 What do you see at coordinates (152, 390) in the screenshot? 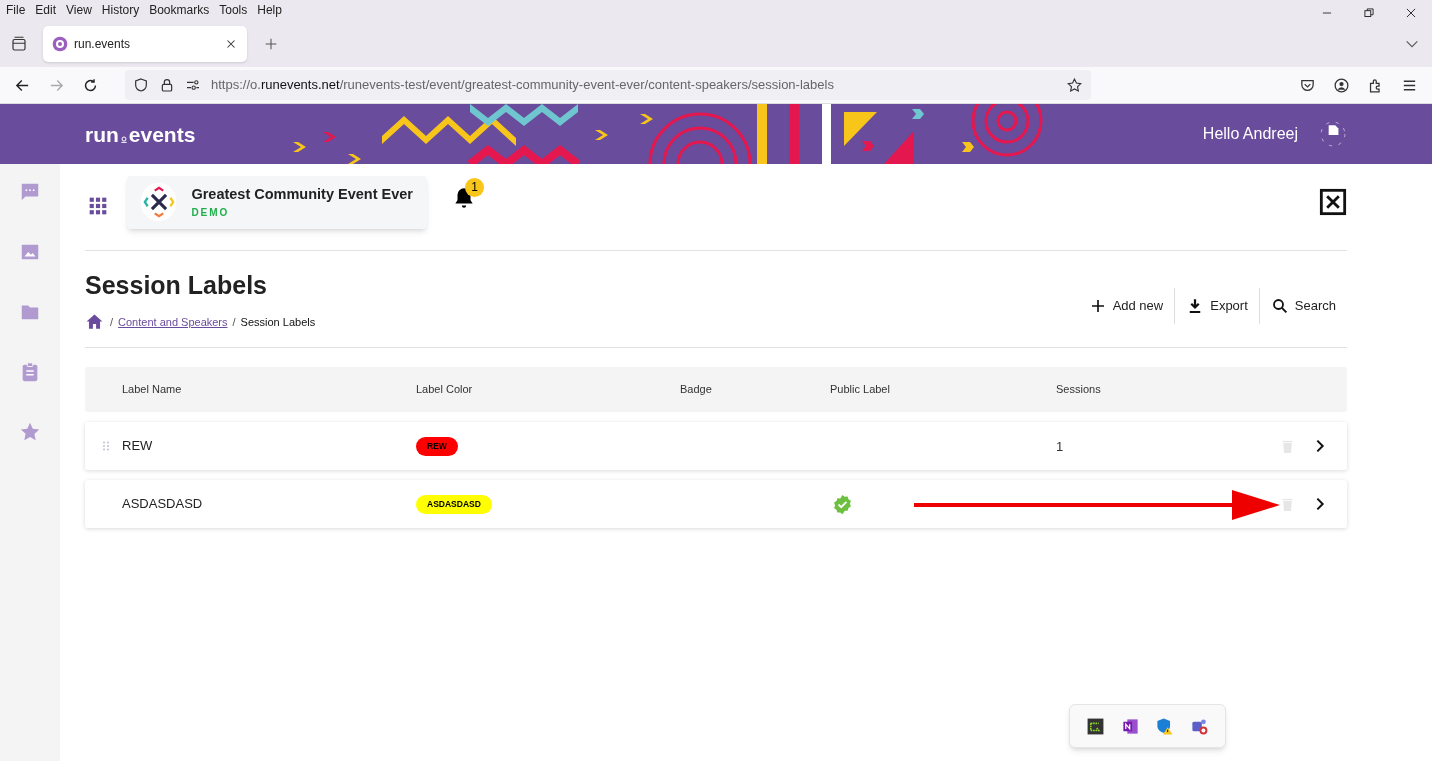
I see `column-header: Label Name` at bounding box center [152, 390].